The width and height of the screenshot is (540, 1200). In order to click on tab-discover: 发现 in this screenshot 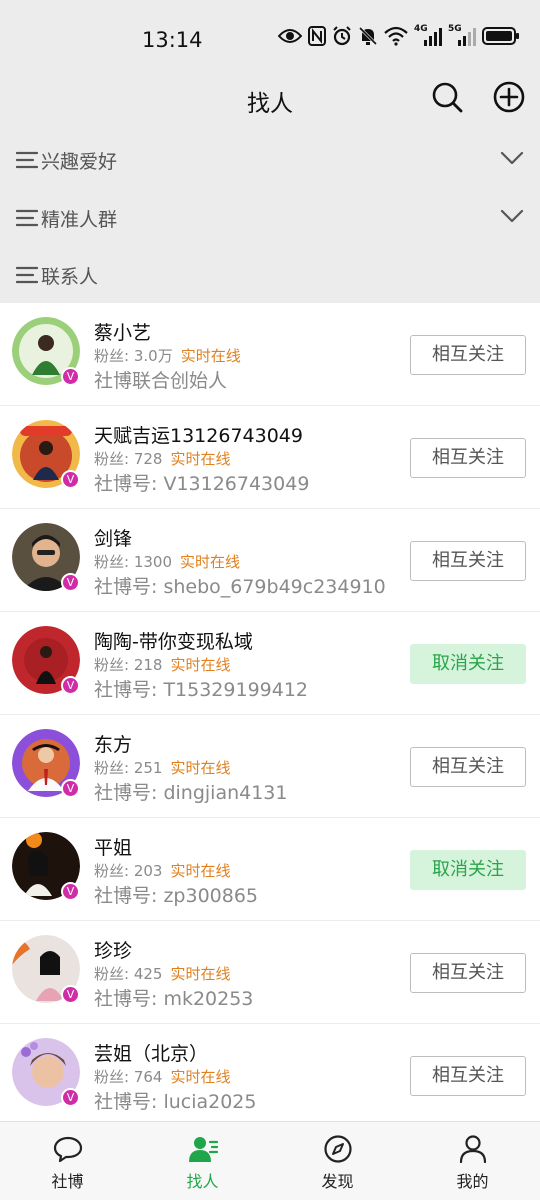, I will do `click(337, 1161)`.